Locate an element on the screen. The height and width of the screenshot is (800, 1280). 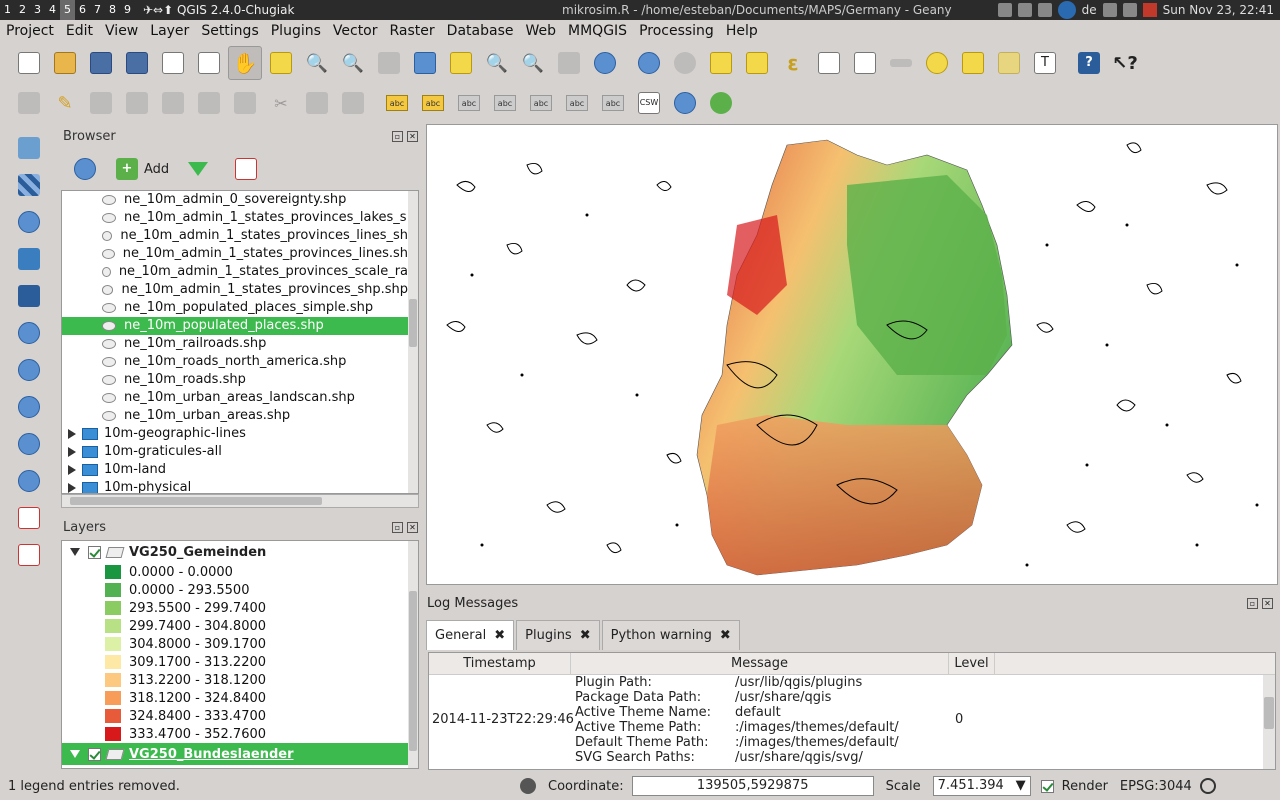
menu-edit: Edit is located at coordinates (79, 31).